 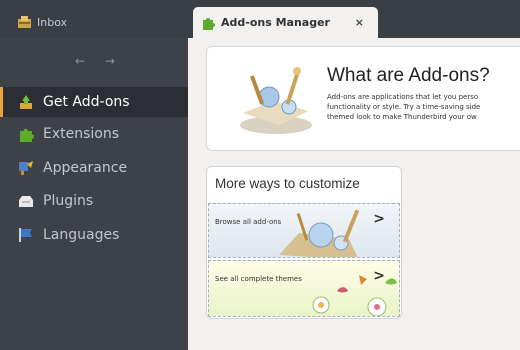 What do you see at coordinates (258, 279) in the screenshot?
I see `see-all-themes-label: See all complete themes` at bounding box center [258, 279].